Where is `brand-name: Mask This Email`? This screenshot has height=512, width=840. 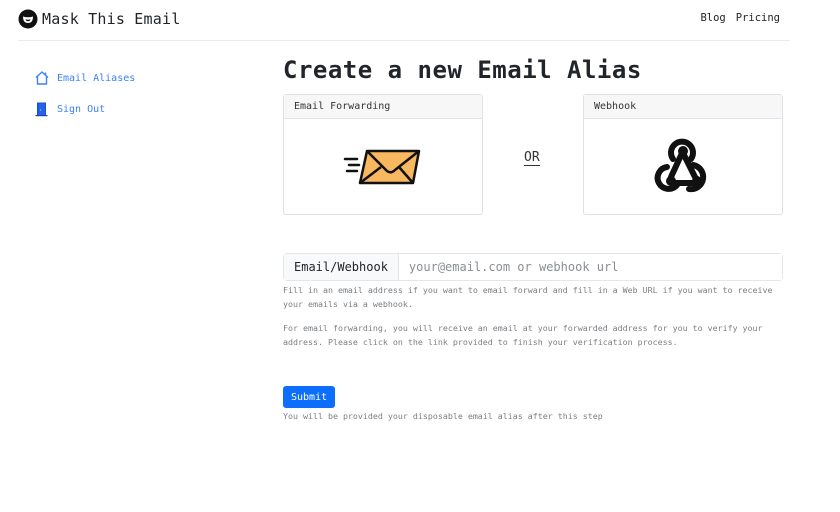 brand-name: Mask This Email is located at coordinates (111, 19).